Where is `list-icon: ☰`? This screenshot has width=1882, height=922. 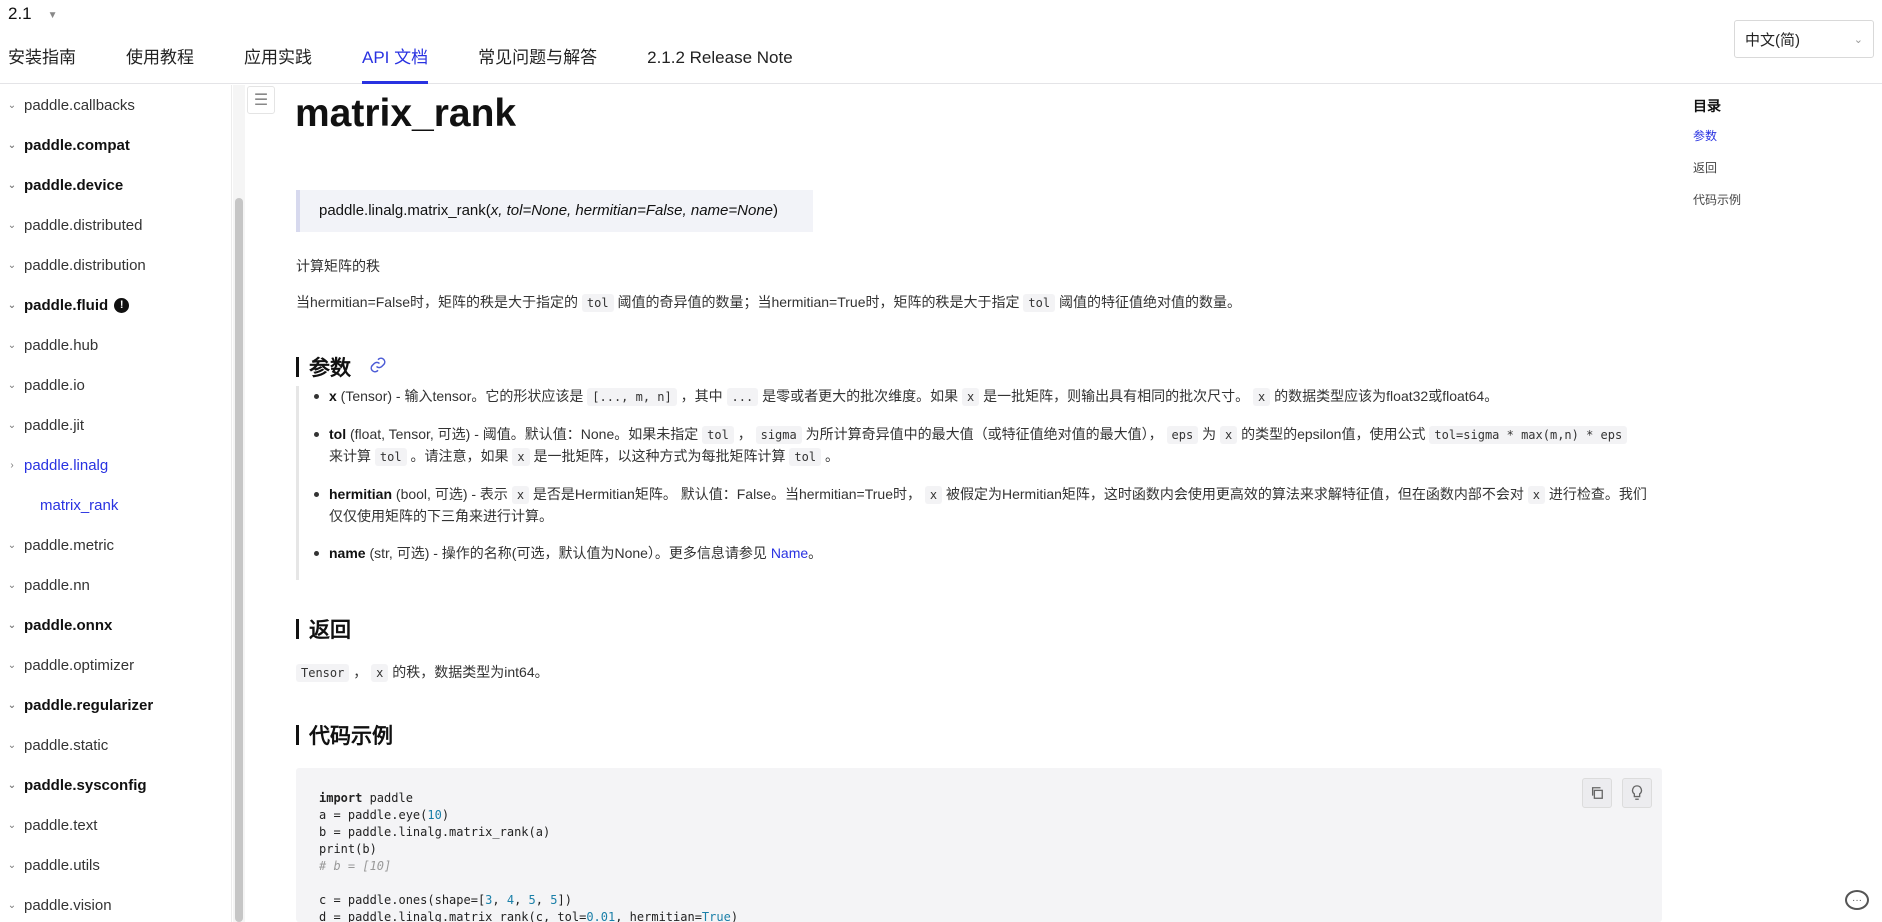
list-icon: ☰ is located at coordinates (261, 100).